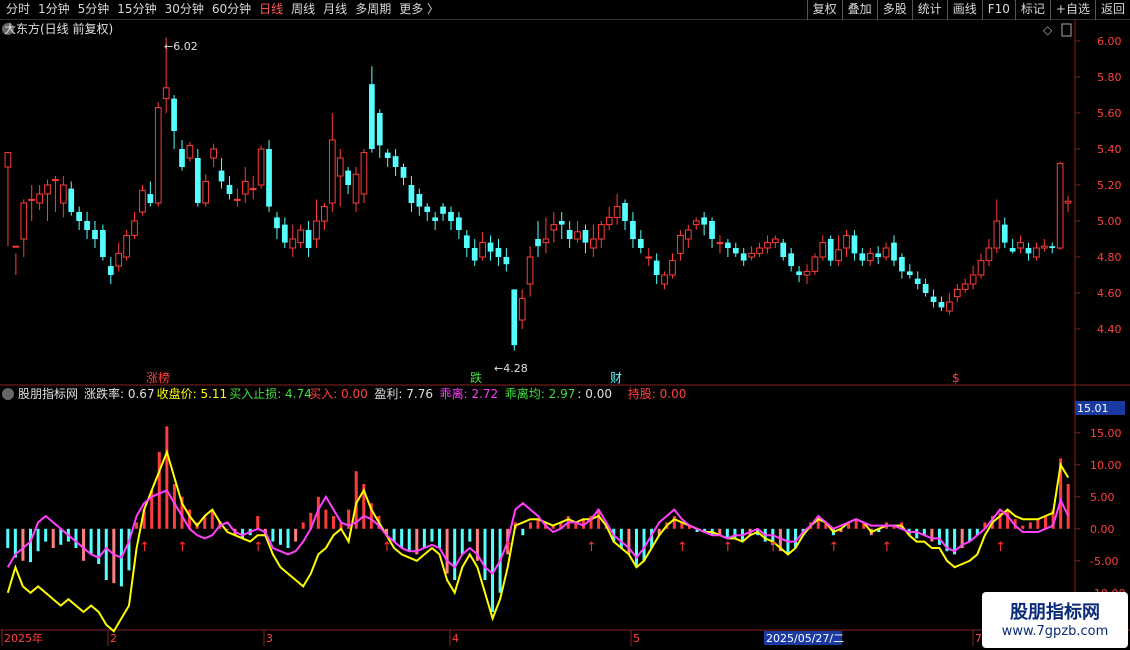 Image resolution: width=1130 pixels, height=650 pixels. What do you see at coordinates (1109, 221) in the screenshot?
I see `price-tick-label: 5.00` at bounding box center [1109, 221].